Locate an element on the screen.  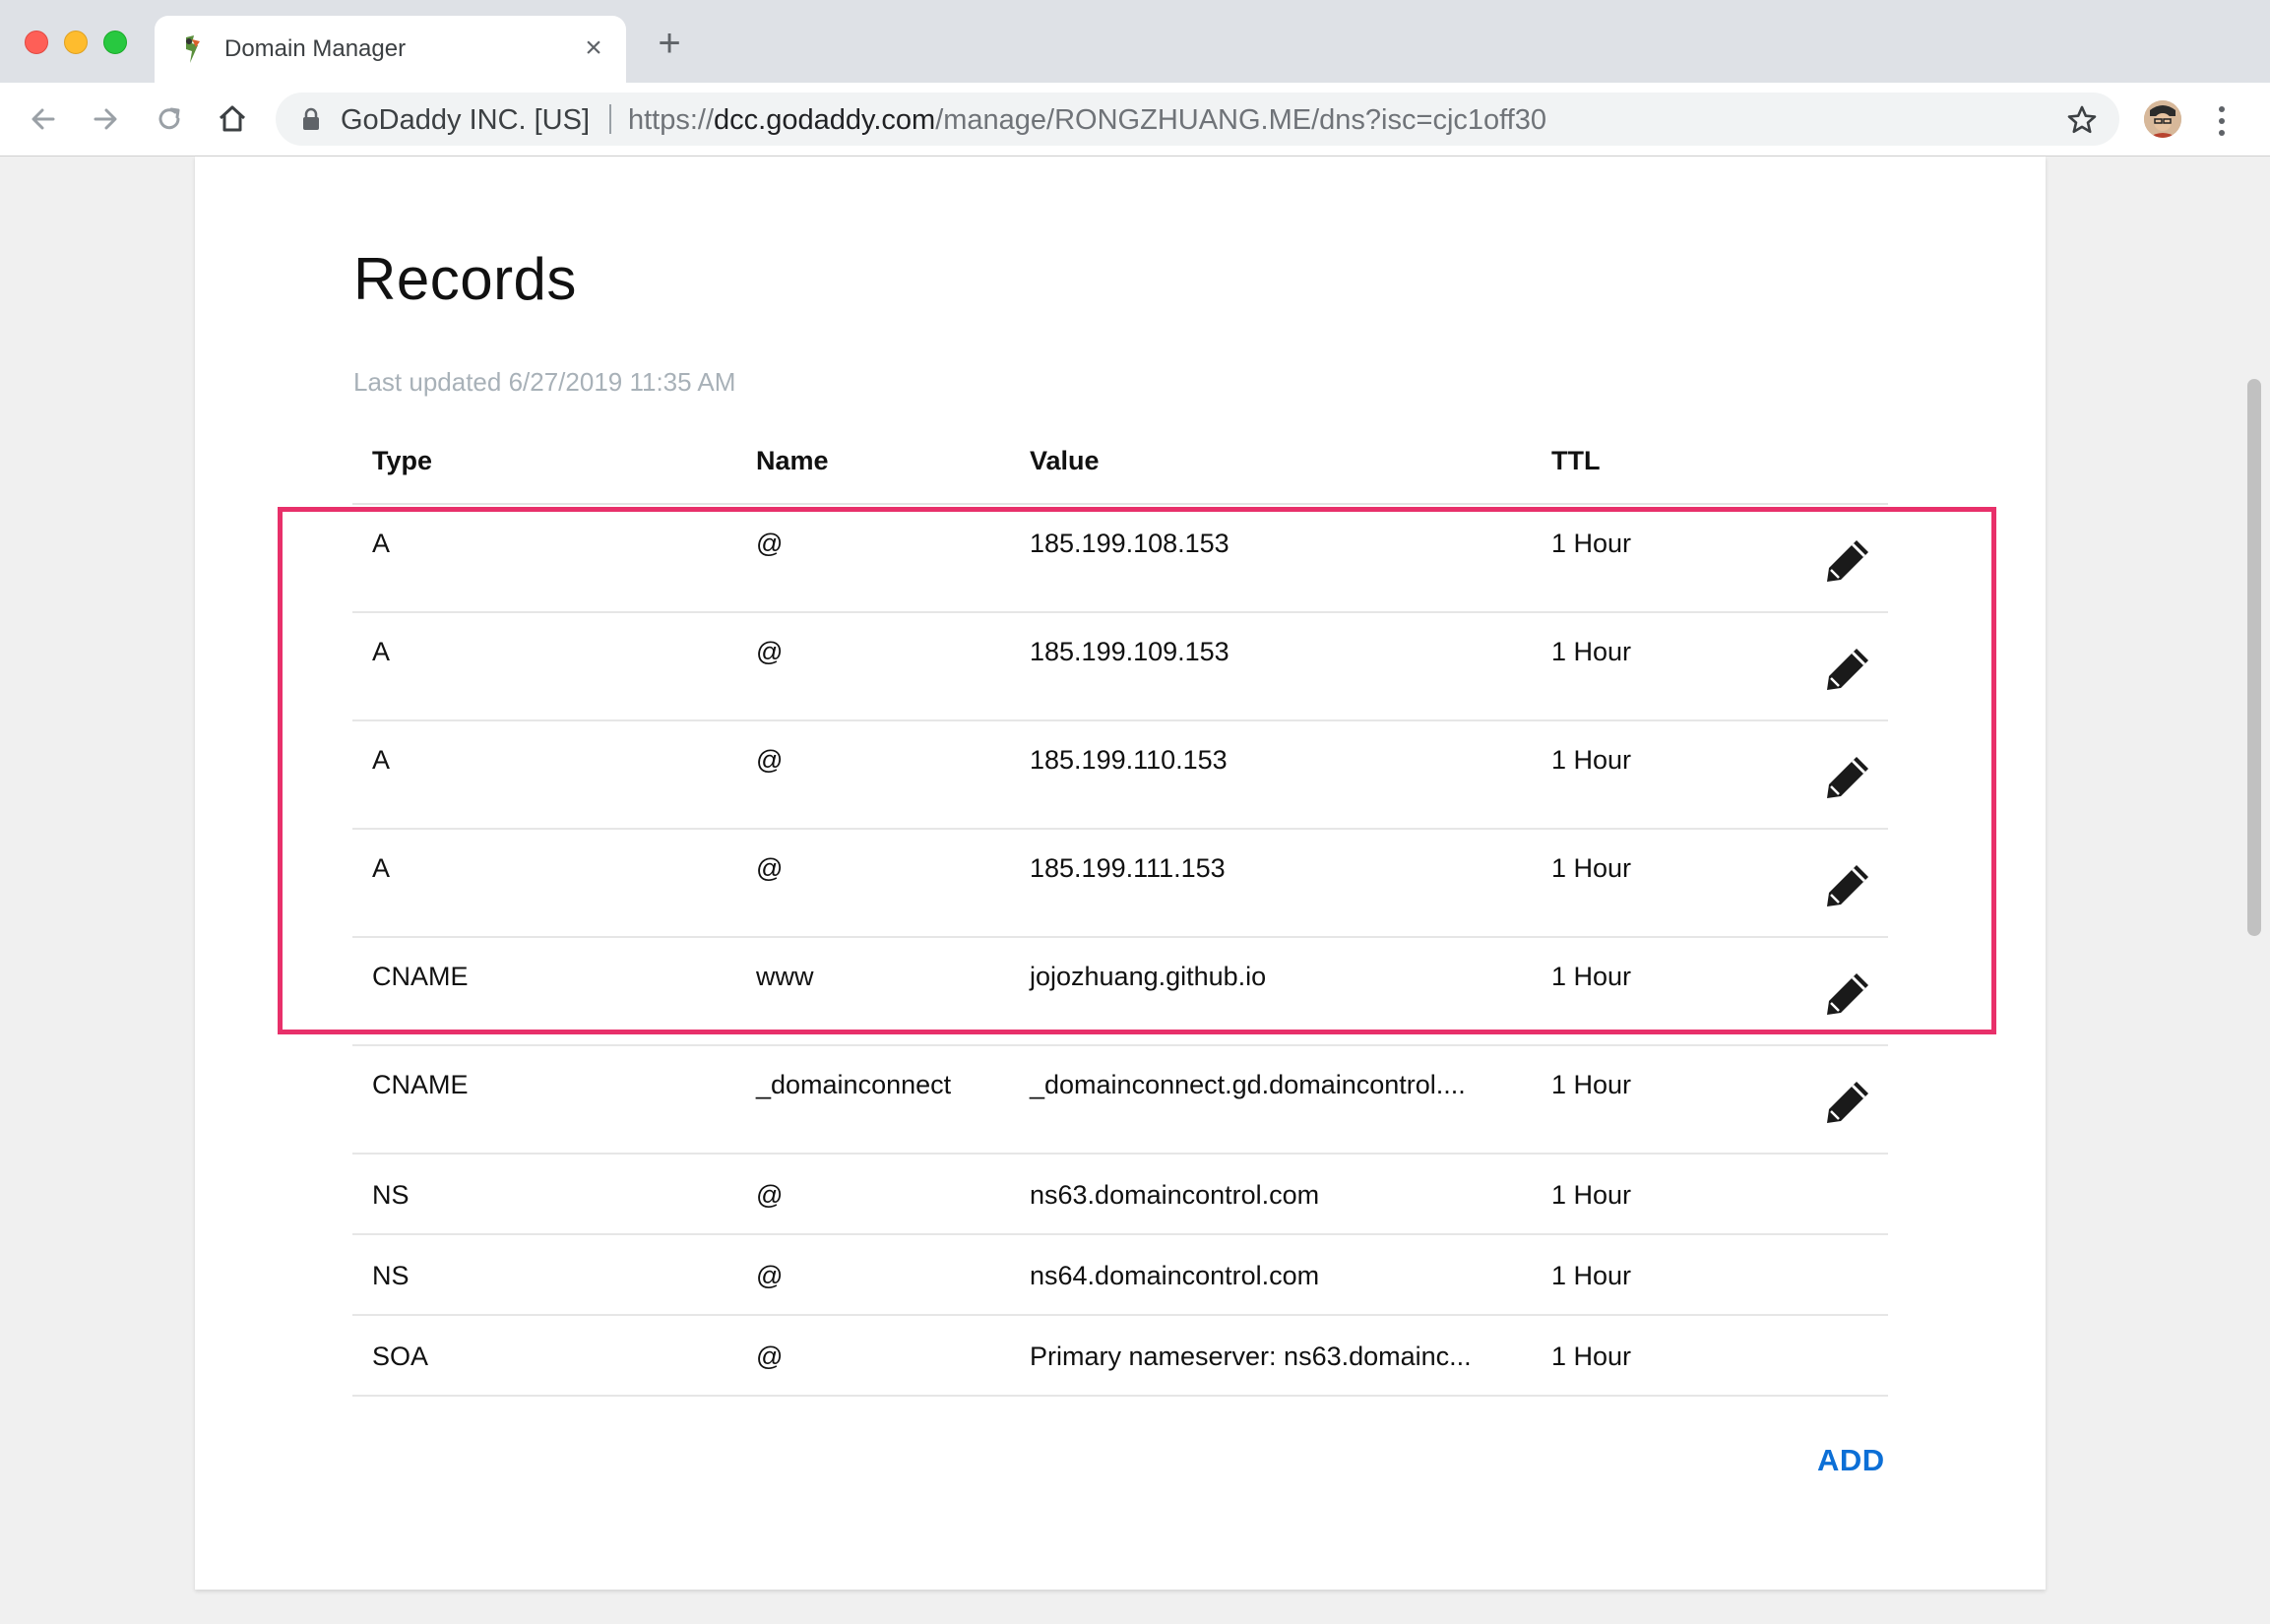
godaddy-favicon-icon is located at coordinates (193, 49).